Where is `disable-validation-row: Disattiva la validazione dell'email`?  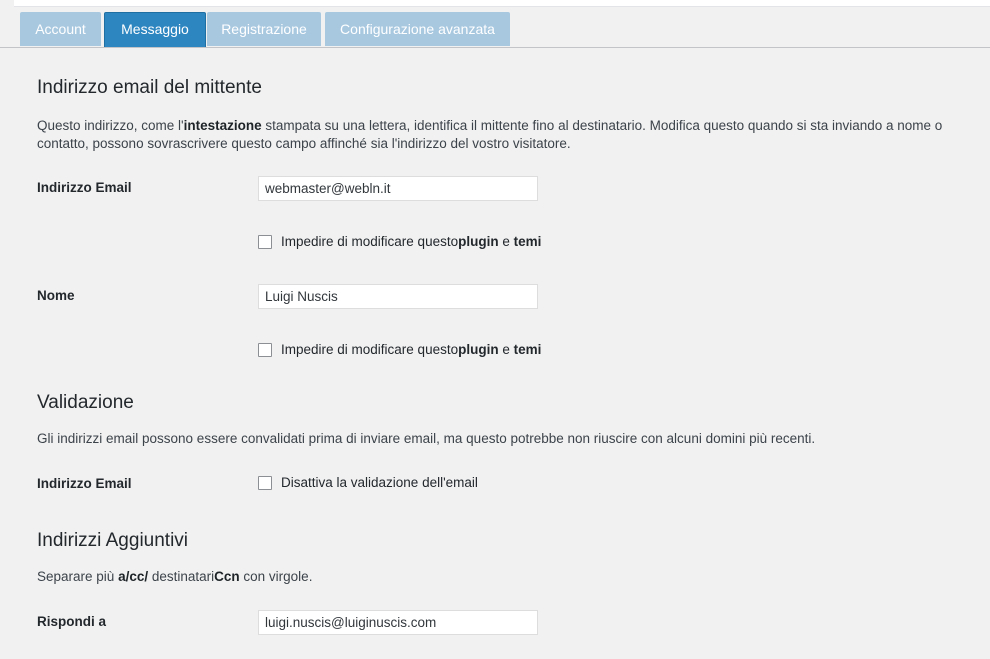
disable-validation-row: Disattiva la validazione dell'email is located at coordinates (368, 482).